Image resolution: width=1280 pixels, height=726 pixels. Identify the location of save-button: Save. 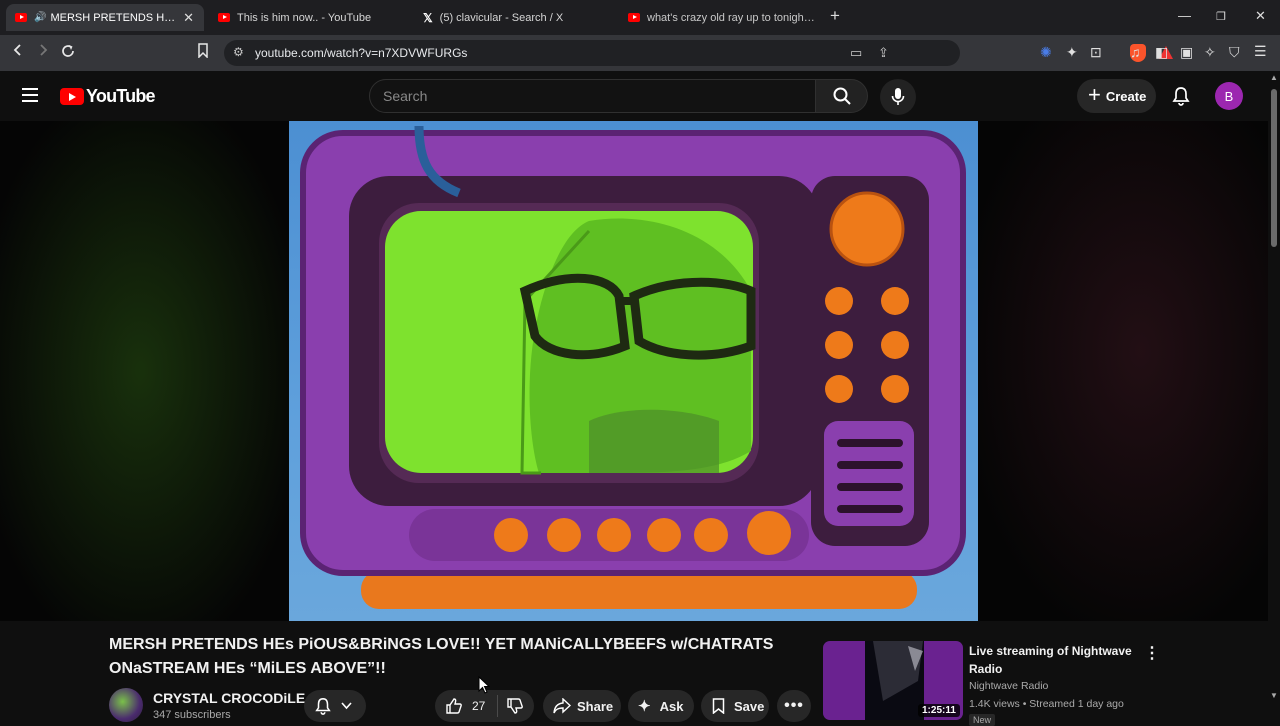
(735, 706).